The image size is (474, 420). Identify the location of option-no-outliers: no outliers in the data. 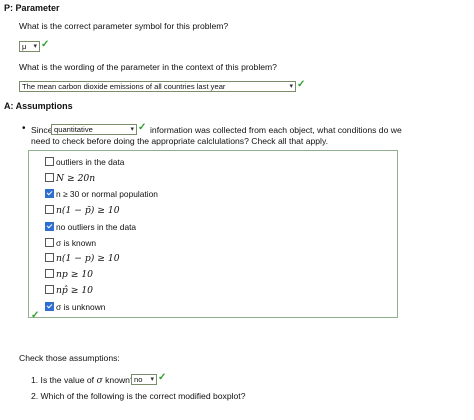
(90, 227).